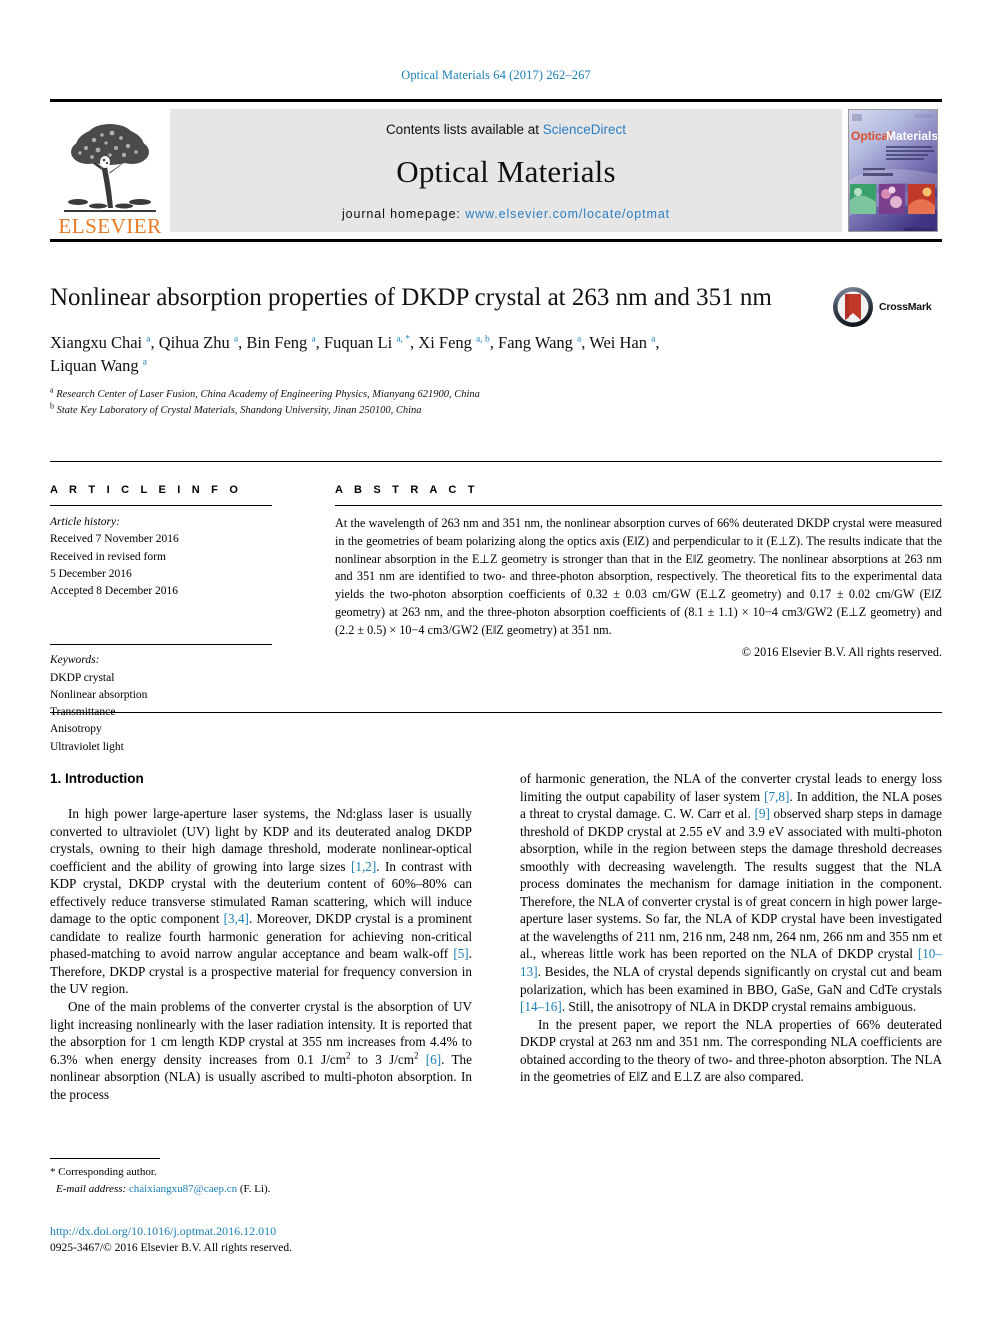 This screenshot has width=992, height=1323. What do you see at coordinates (114, 591) in the screenshot?
I see `history-item: Accepted 8 December 2016` at bounding box center [114, 591].